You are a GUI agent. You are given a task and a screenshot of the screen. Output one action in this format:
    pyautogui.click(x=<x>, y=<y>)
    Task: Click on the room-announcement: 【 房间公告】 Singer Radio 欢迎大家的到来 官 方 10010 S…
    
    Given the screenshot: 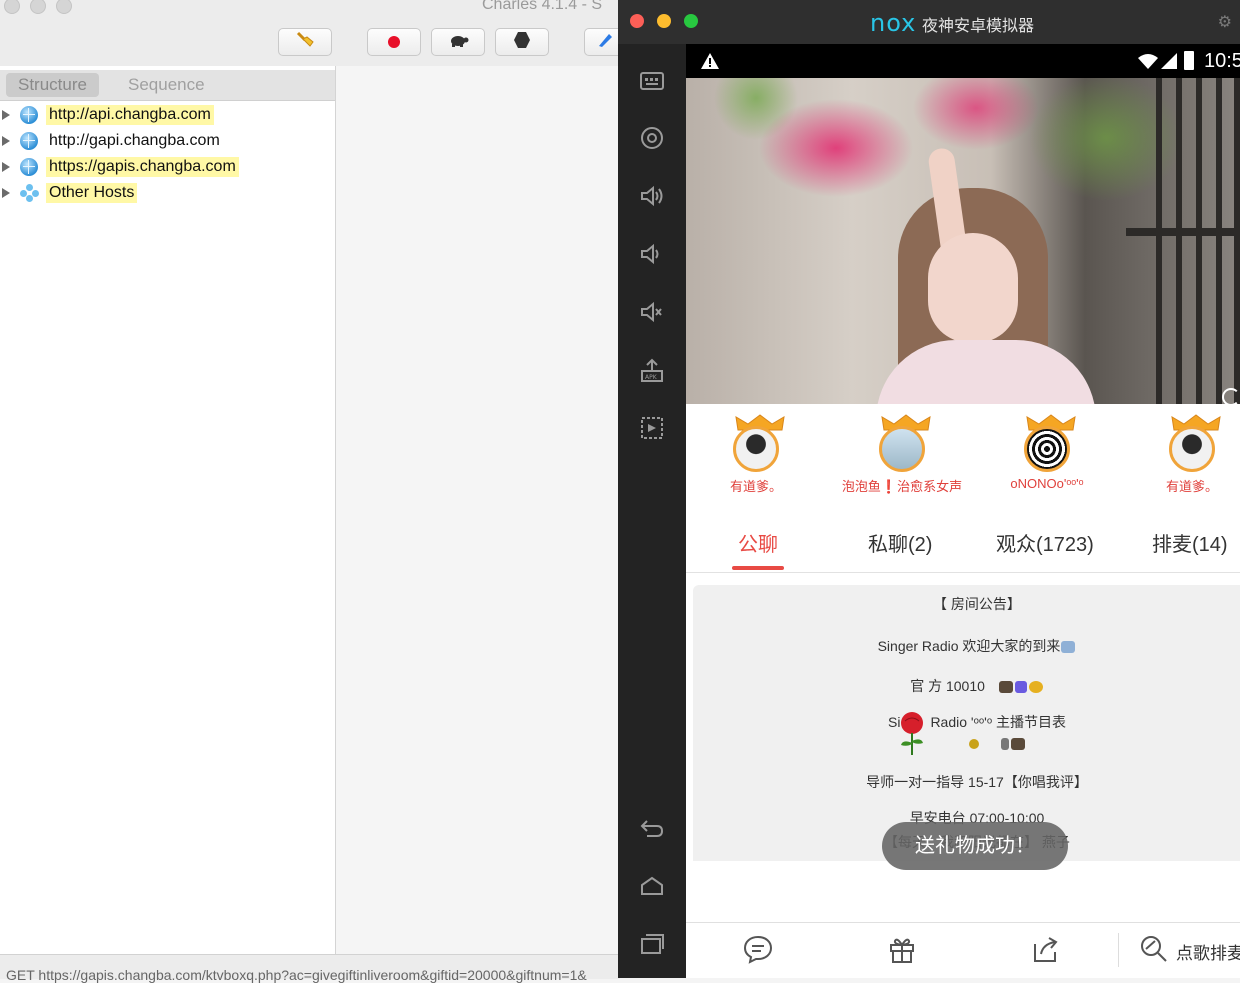 What is the action you would take?
    pyautogui.click(x=966, y=723)
    